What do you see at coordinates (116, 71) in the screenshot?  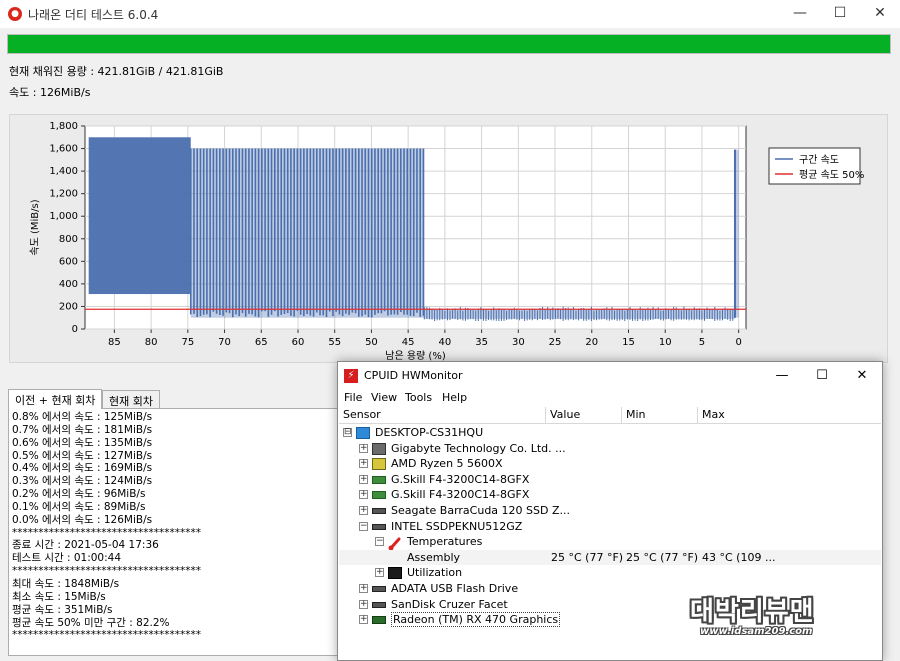 I see `filled-capacity: 현재 채워진 용량 : 421.81GiB / 421.81GiB` at bounding box center [116, 71].